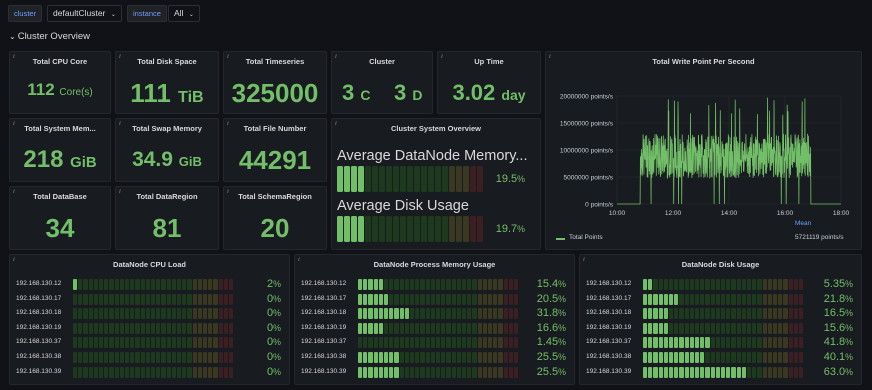 The width and height of the screenshot is (872, 390). Describe the element at coordinates (382, 82) in the screenshot. I see `stat-panel-cluster: i Cluster 3 C 3 D` at that location.